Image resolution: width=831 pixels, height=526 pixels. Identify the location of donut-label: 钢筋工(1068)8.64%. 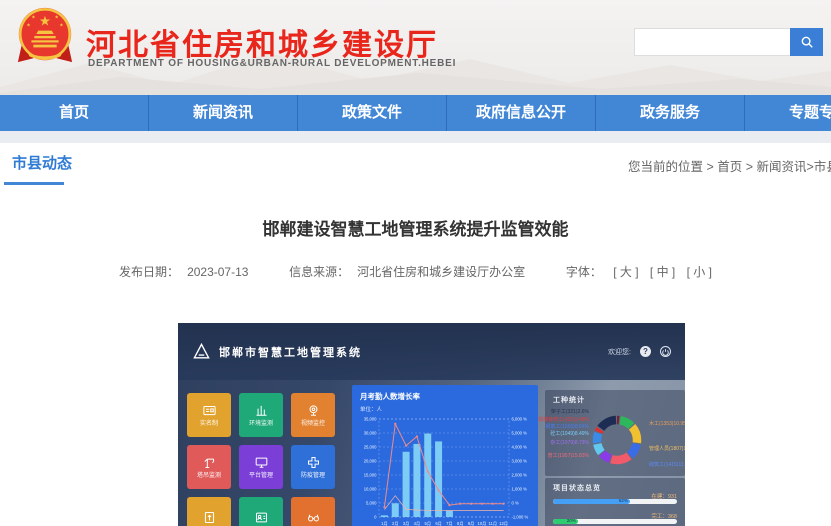
(567, 427).